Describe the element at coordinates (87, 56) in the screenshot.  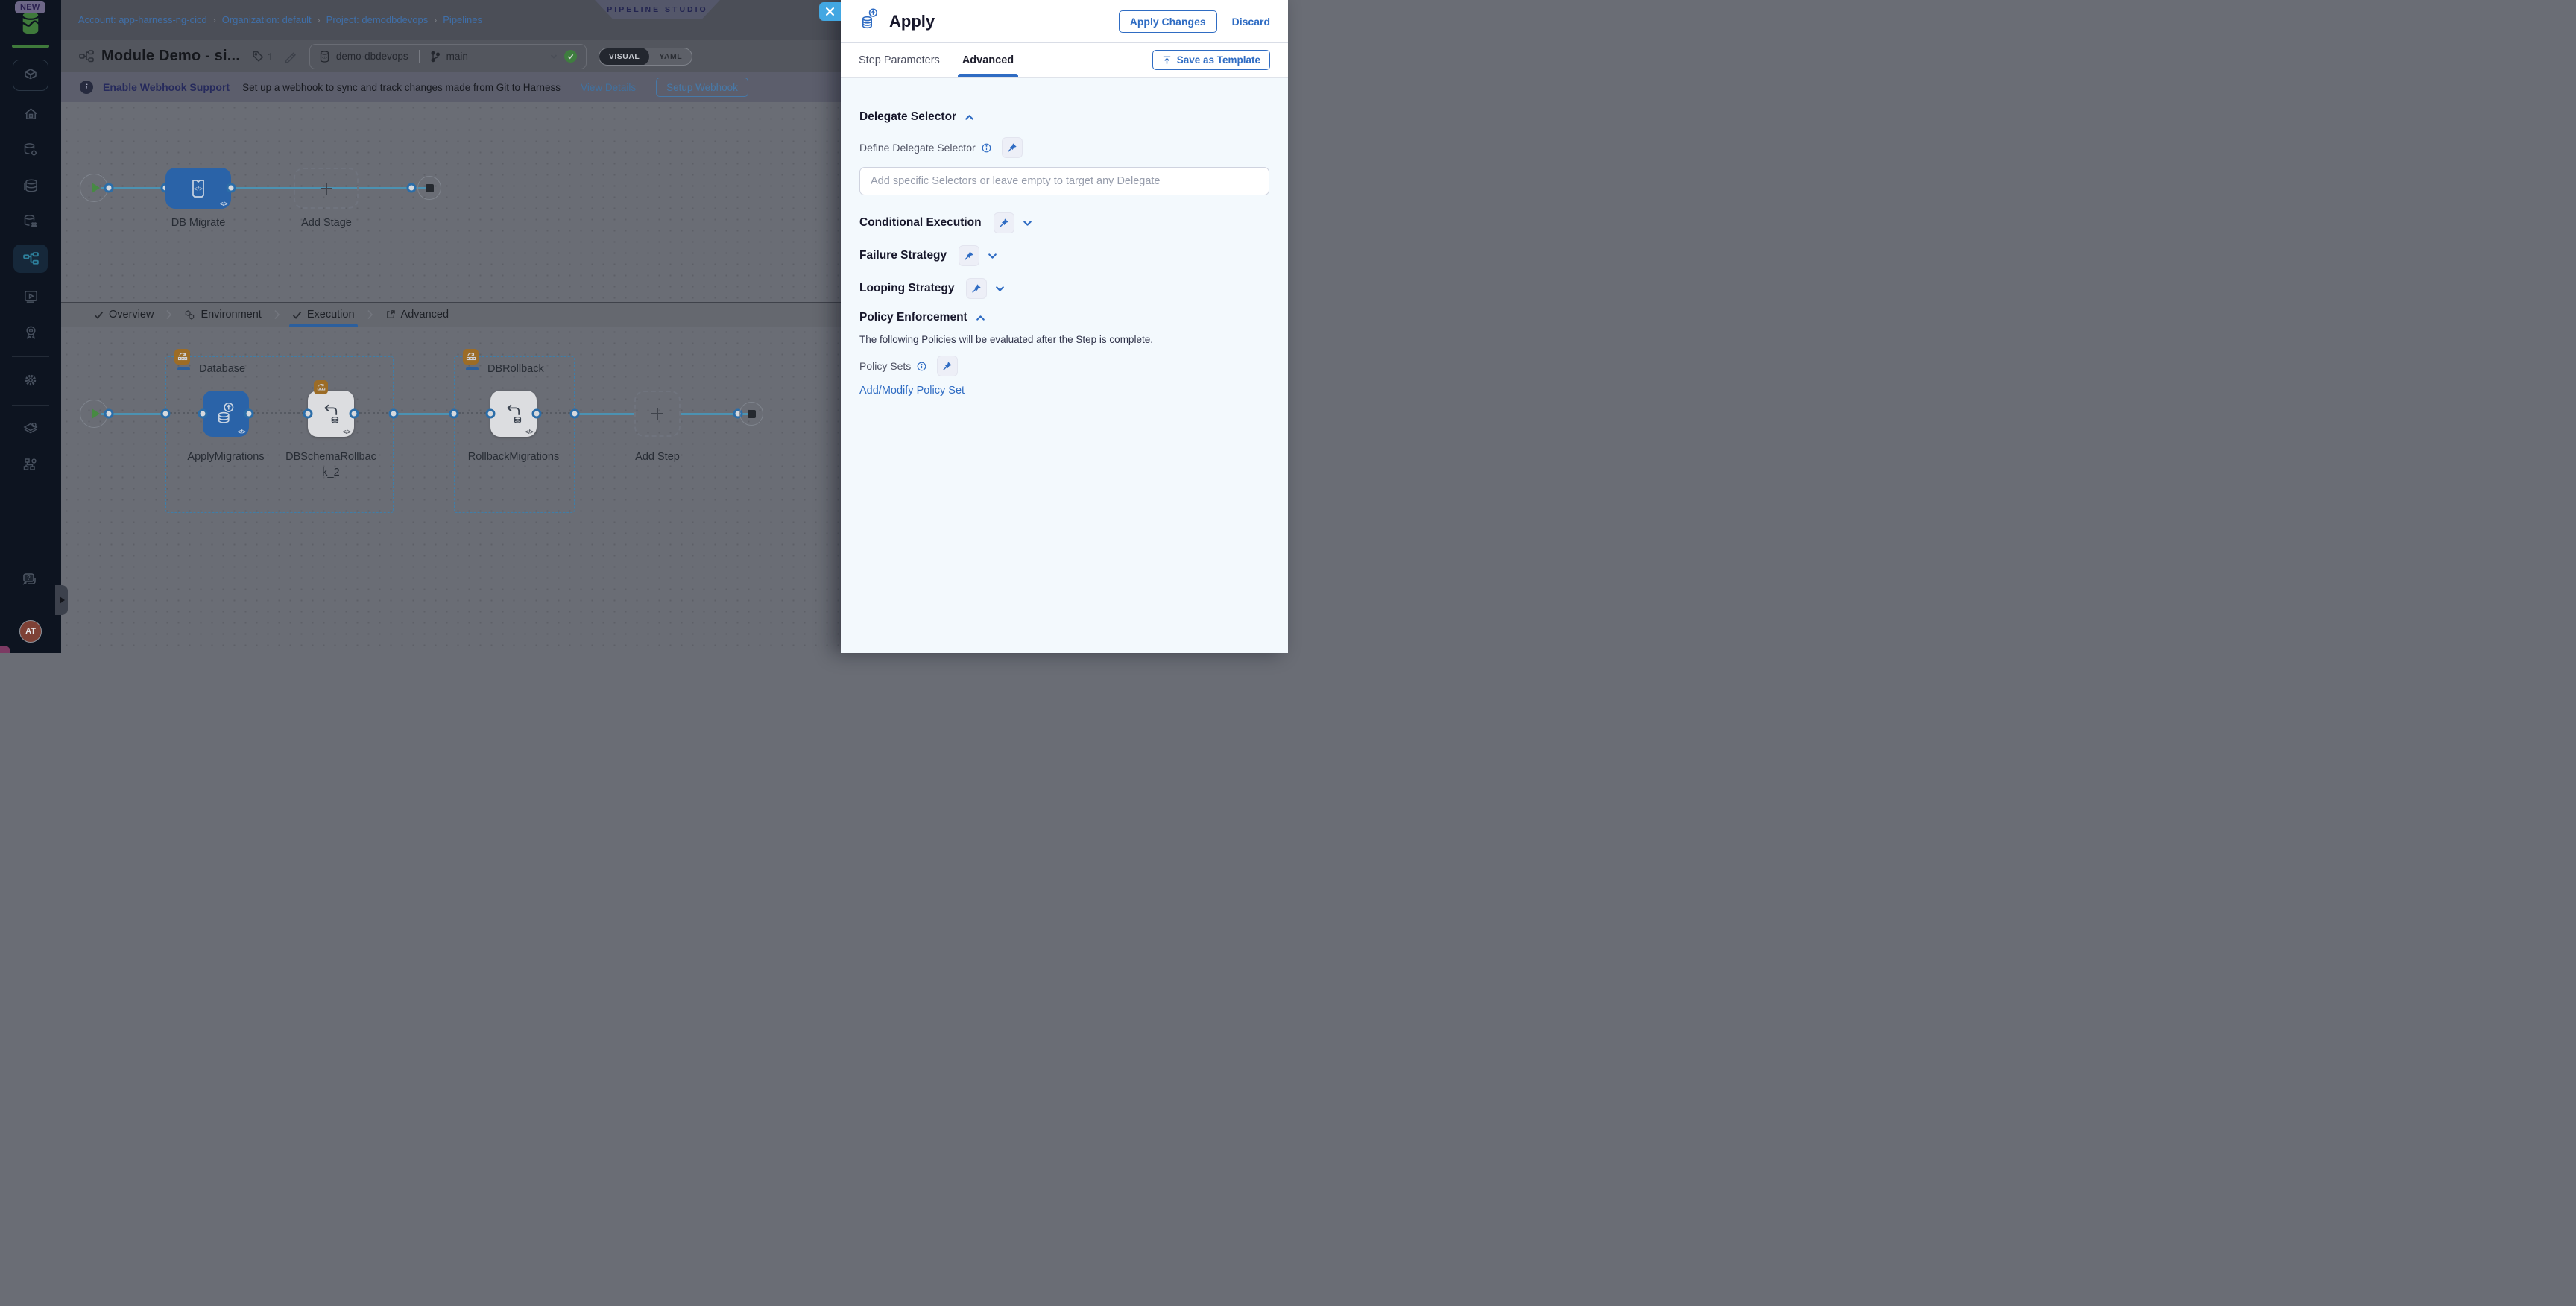
I see `pipeline-icon` at that location.